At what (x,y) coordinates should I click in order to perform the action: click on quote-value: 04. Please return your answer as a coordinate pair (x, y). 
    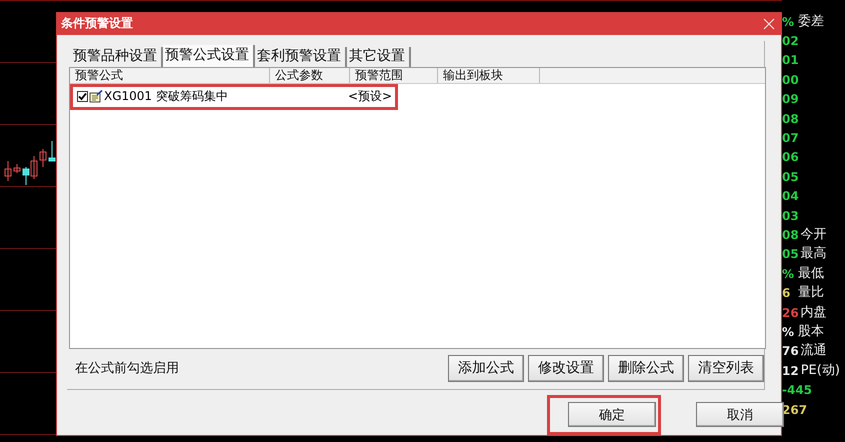
    Looking at the image, I should click on (790, 196).